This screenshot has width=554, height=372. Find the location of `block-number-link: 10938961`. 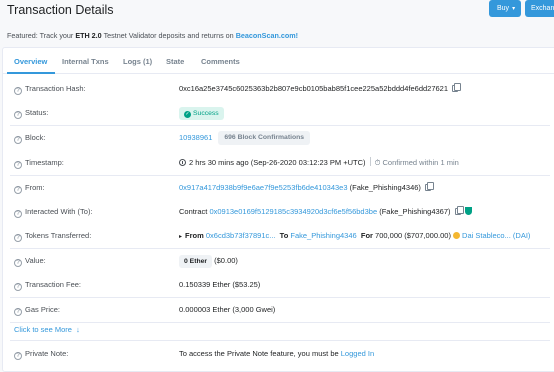

block-number-link: 10938961 is located at coordinates (195, 137).